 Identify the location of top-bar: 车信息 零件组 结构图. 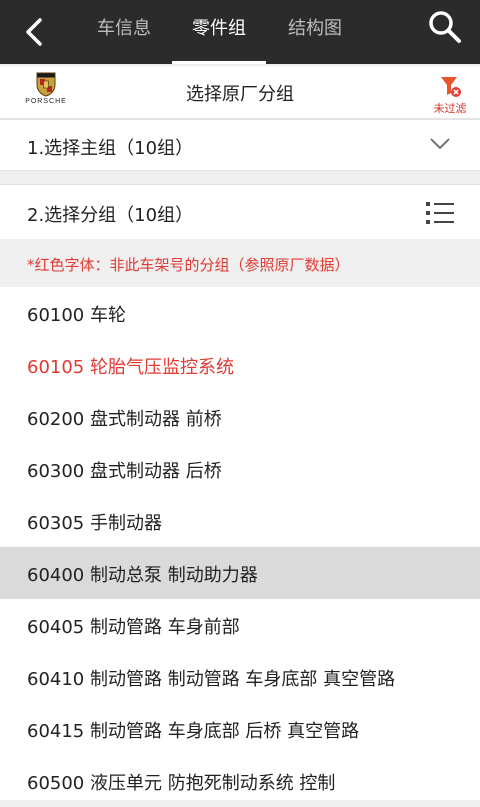
(240, 32).